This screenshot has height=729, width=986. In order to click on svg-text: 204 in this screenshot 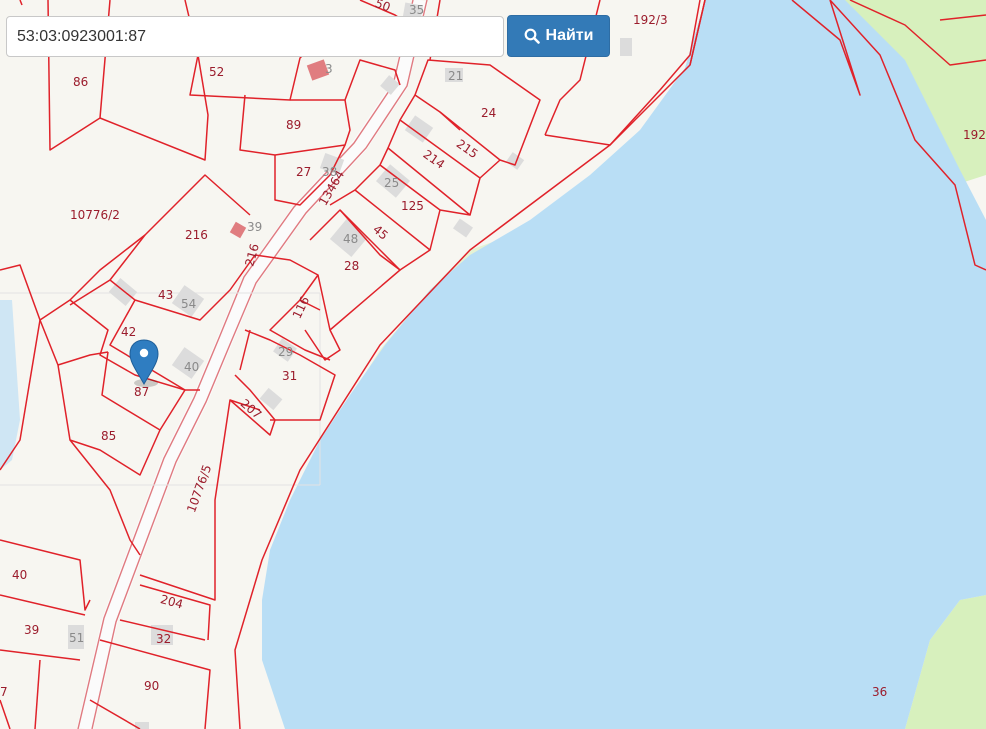, I will do `click(172, 601)`.